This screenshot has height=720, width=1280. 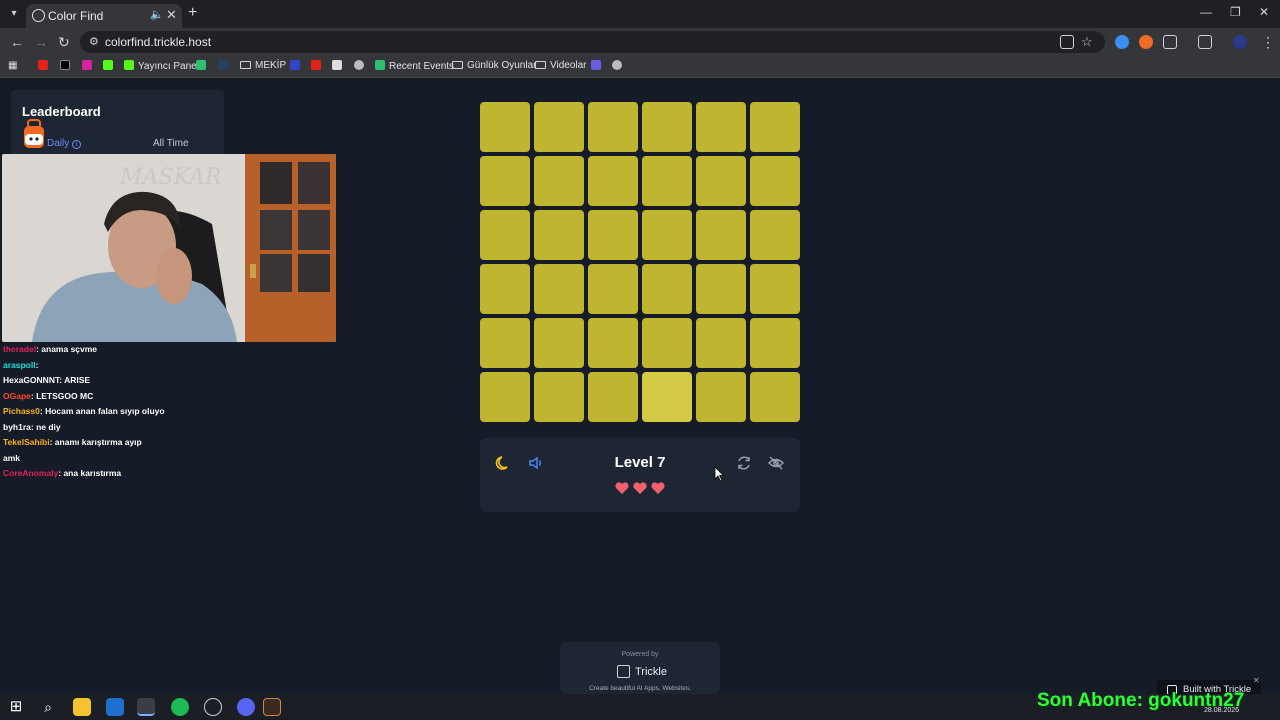 What do you see at coordinates (34, 133) in the screenshot?
I see `mascot-icon` at bounding box center [34, 133].